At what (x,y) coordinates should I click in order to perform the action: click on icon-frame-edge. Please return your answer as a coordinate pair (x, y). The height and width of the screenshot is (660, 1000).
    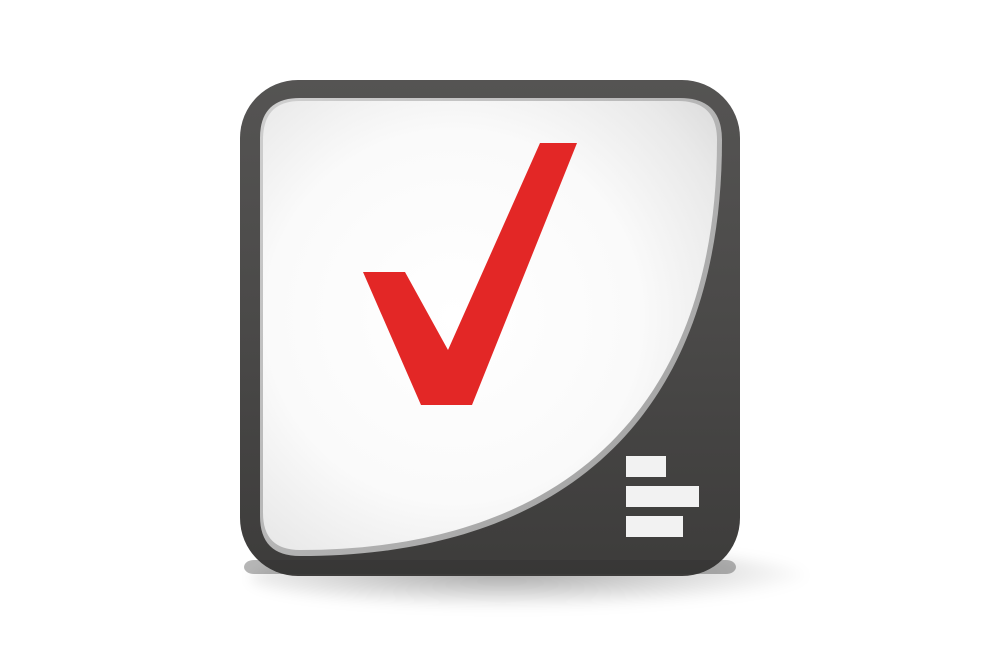
    Looking at the image, I should click on (490, 567).